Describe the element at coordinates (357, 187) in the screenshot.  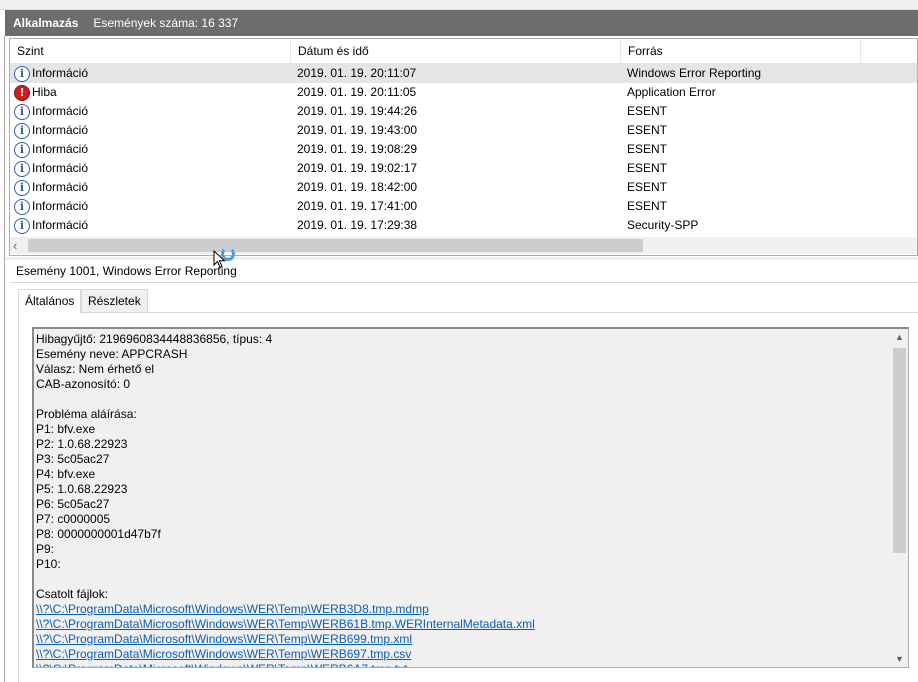
I see `cell-datetime: 2019. 01. 19. 18:42:00` at that location.